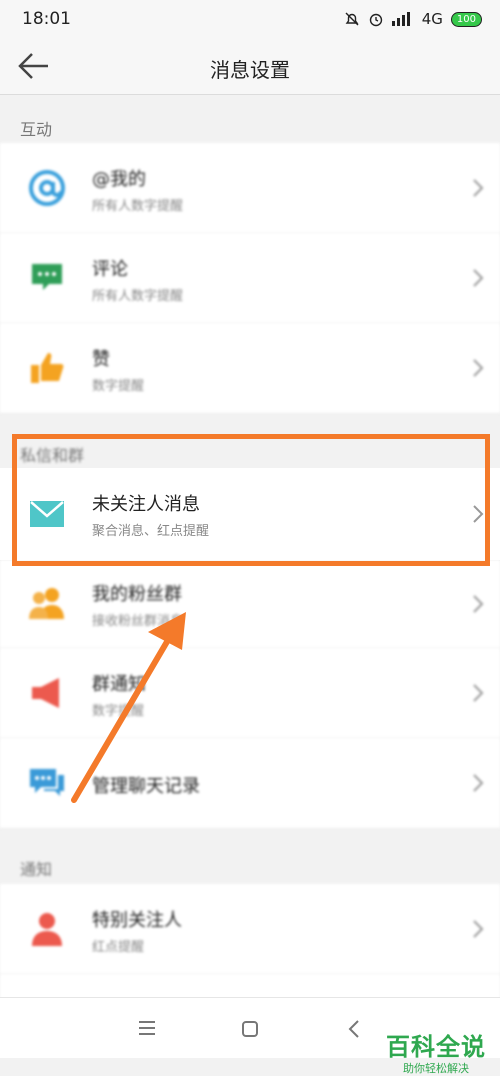  I want to click on menu-icon, so click(147, 1028).